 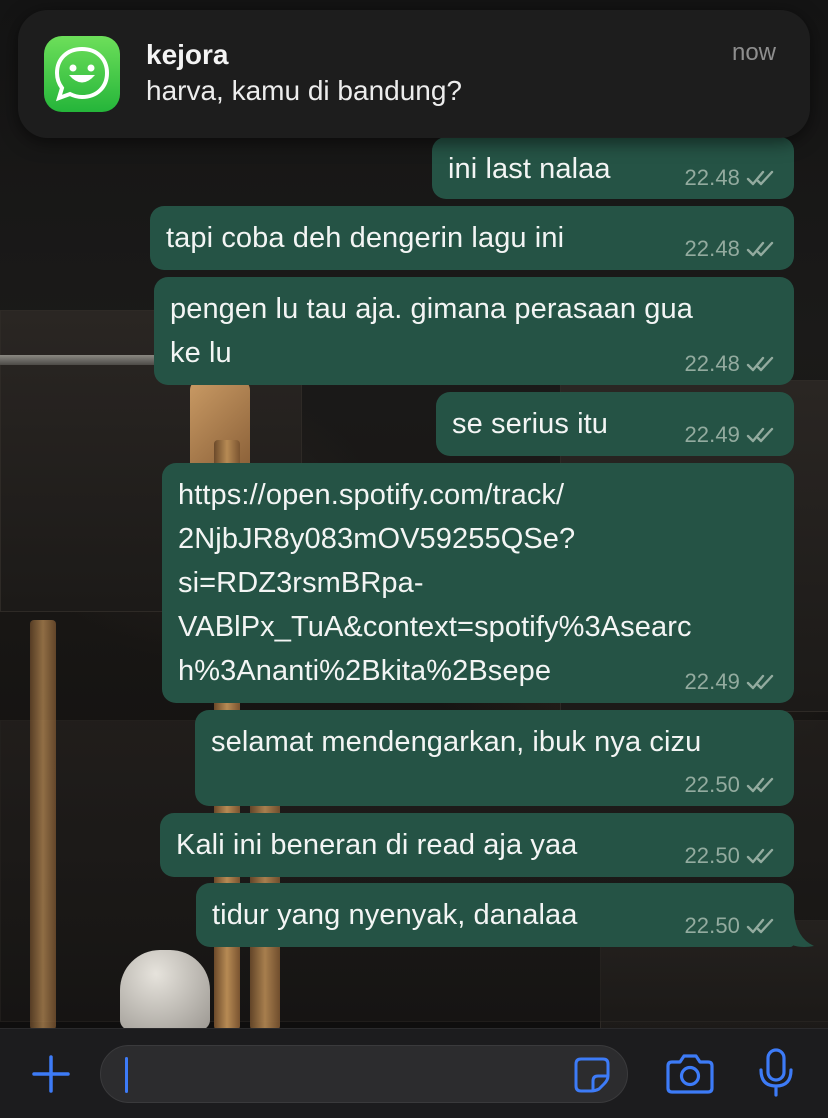 I want to click on bubble-tail, so click(x=797, y=929).